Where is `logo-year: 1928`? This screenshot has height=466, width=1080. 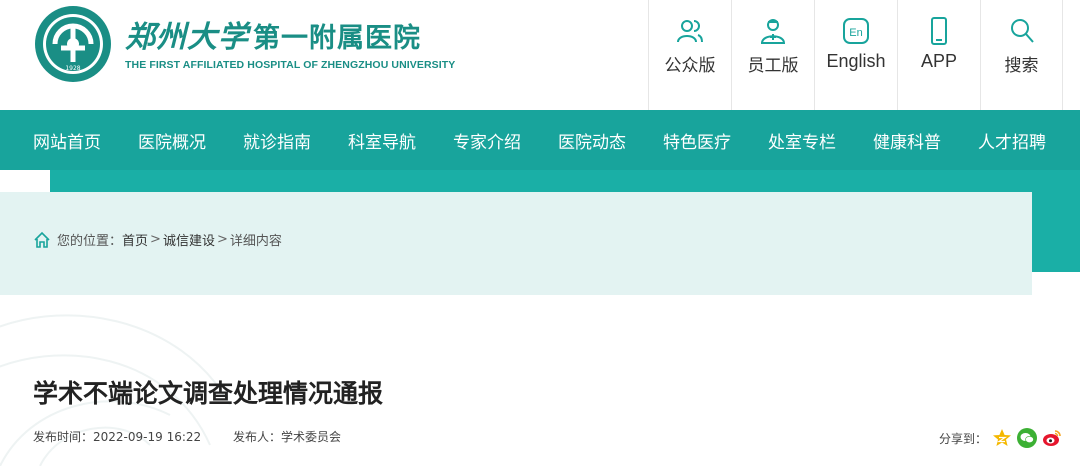 logo-year: 1928 is located at coordinates (72, 68).